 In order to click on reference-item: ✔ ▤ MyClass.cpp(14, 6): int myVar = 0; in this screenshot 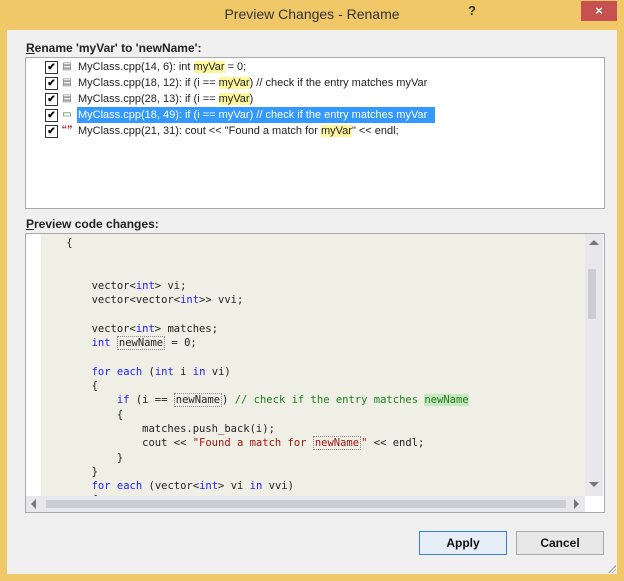, I will do `click(315, 67)`.